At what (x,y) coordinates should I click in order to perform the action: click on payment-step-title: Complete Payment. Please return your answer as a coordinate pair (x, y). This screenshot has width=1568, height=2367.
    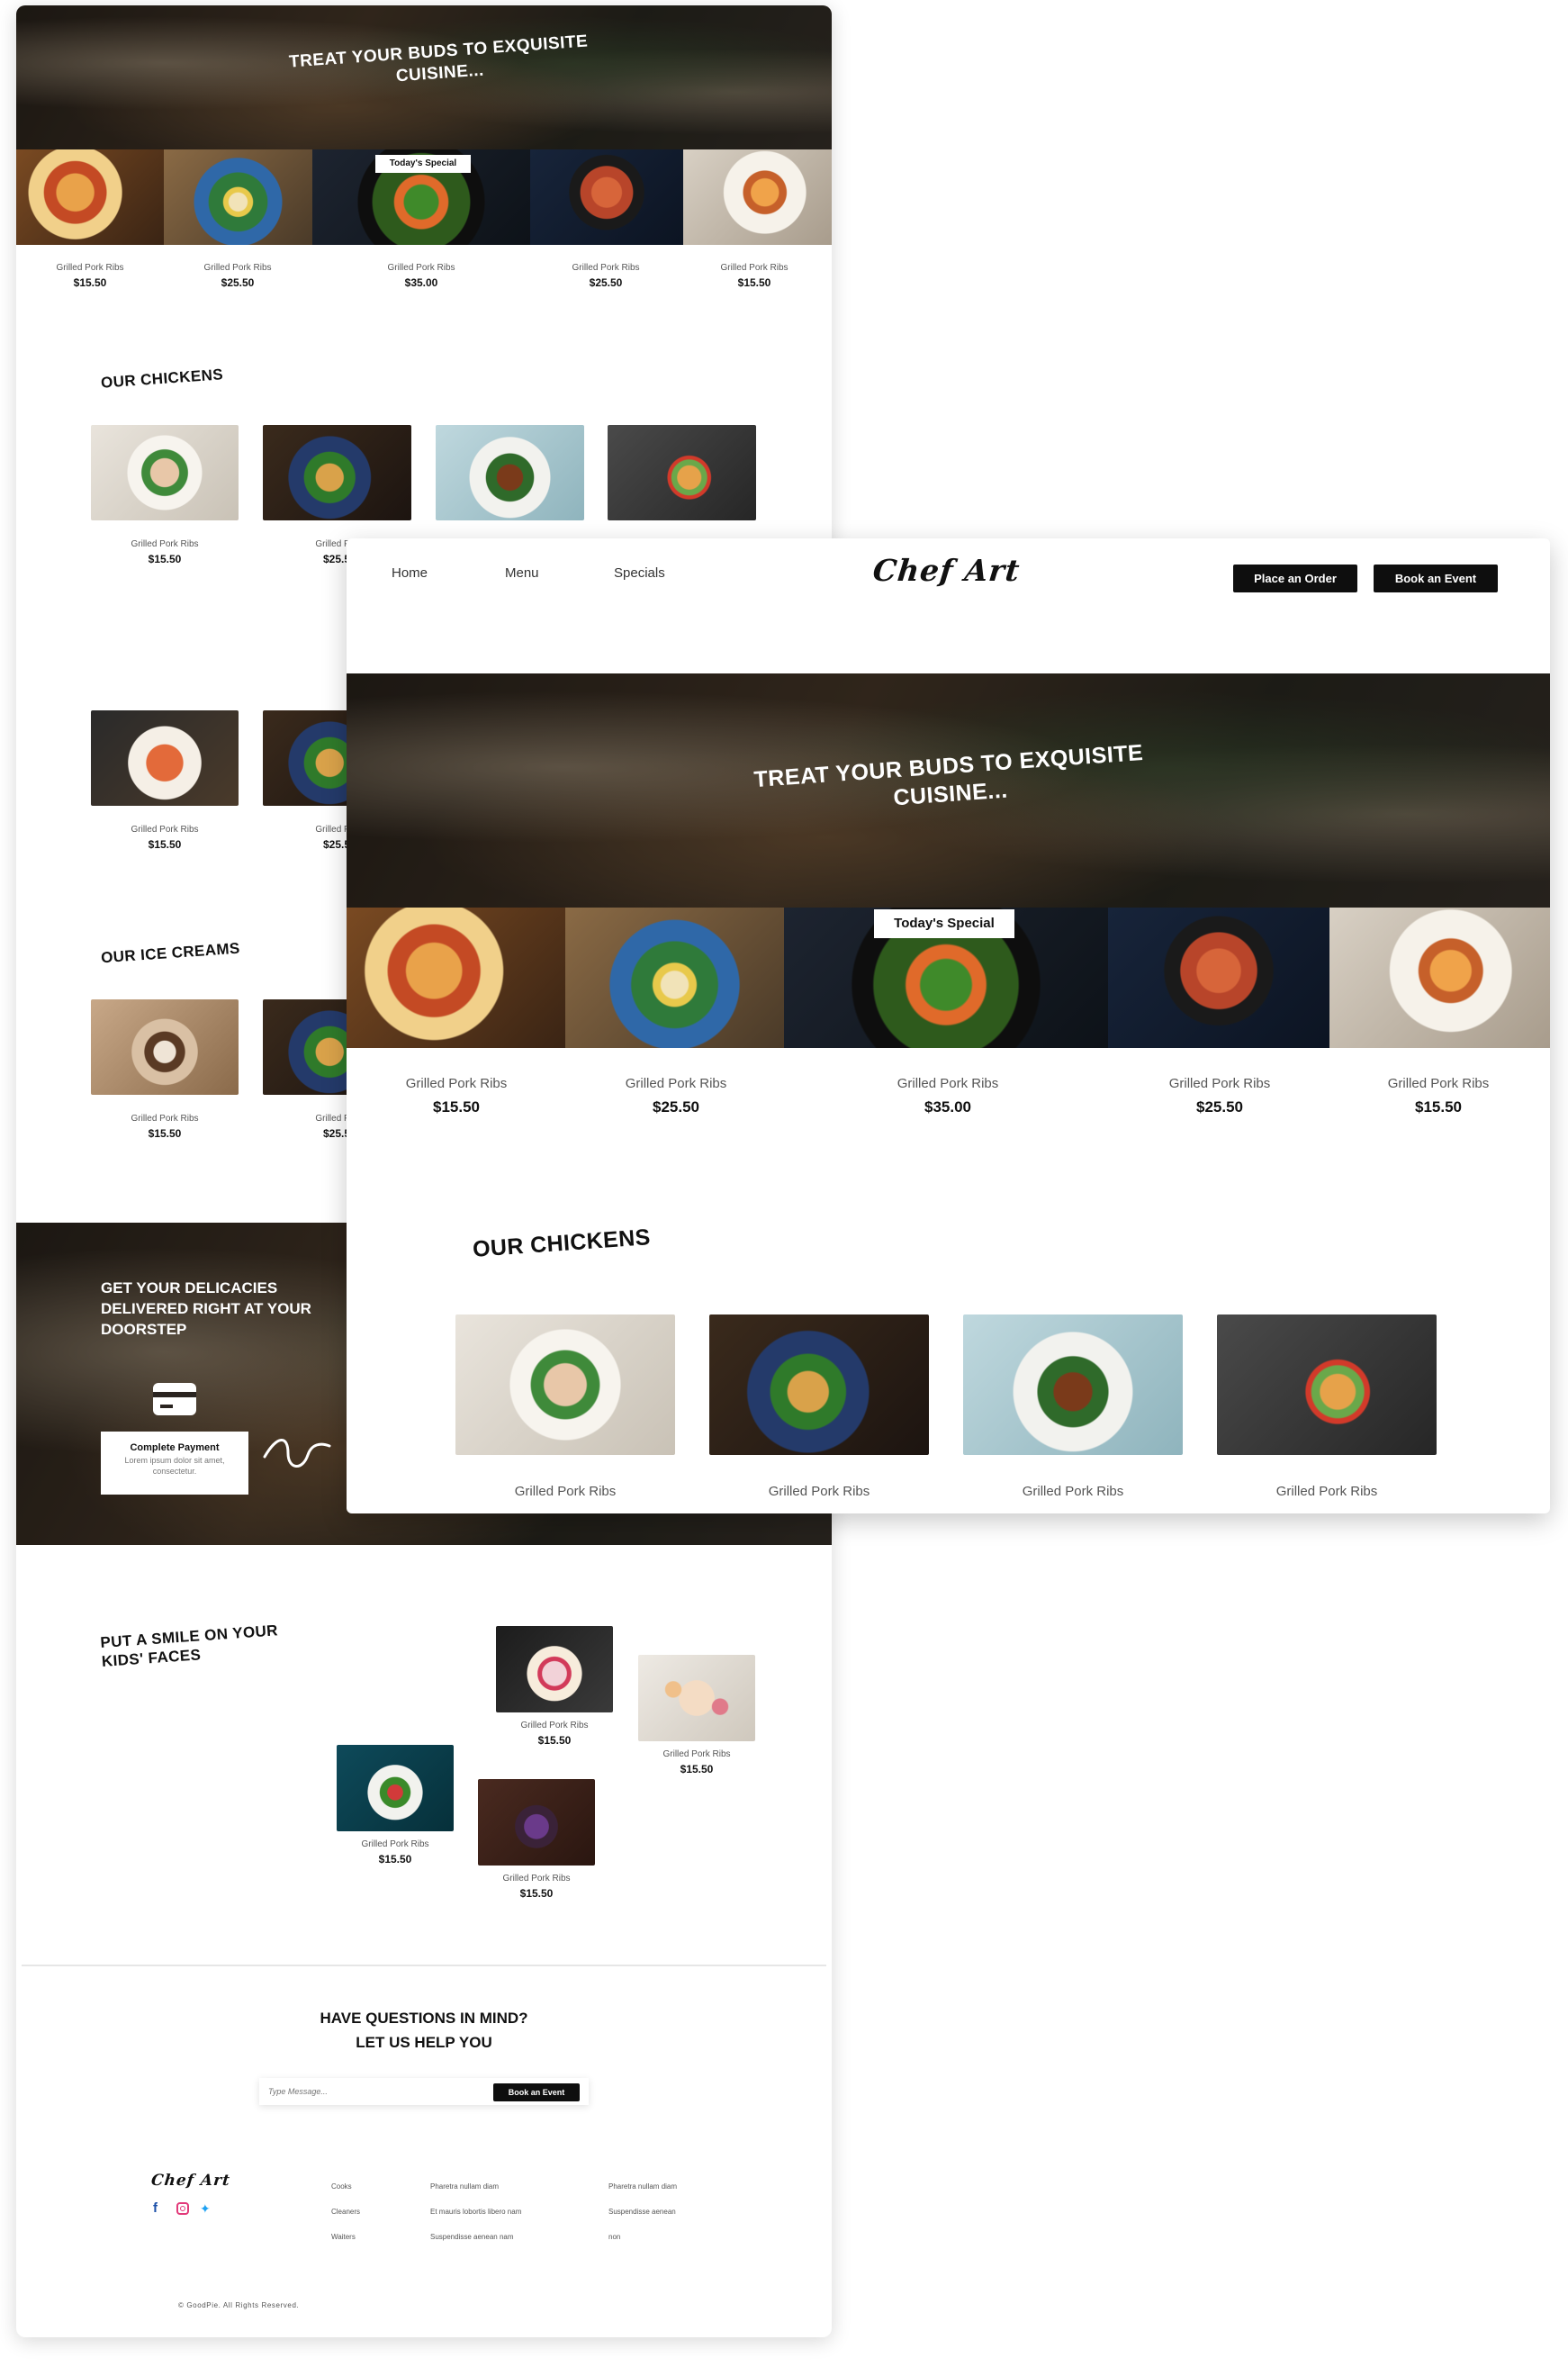
    Looking at the image, I should click on (175, 1447).